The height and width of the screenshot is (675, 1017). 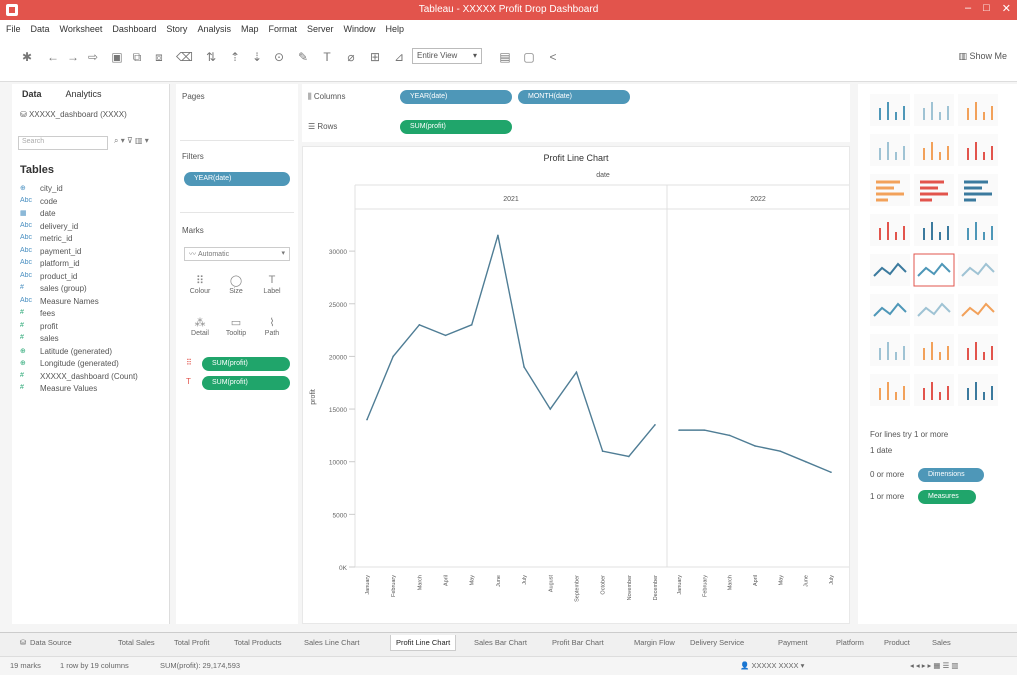 I want to click on colour-button: ⠿ Colour, so click(x=200, y=284).